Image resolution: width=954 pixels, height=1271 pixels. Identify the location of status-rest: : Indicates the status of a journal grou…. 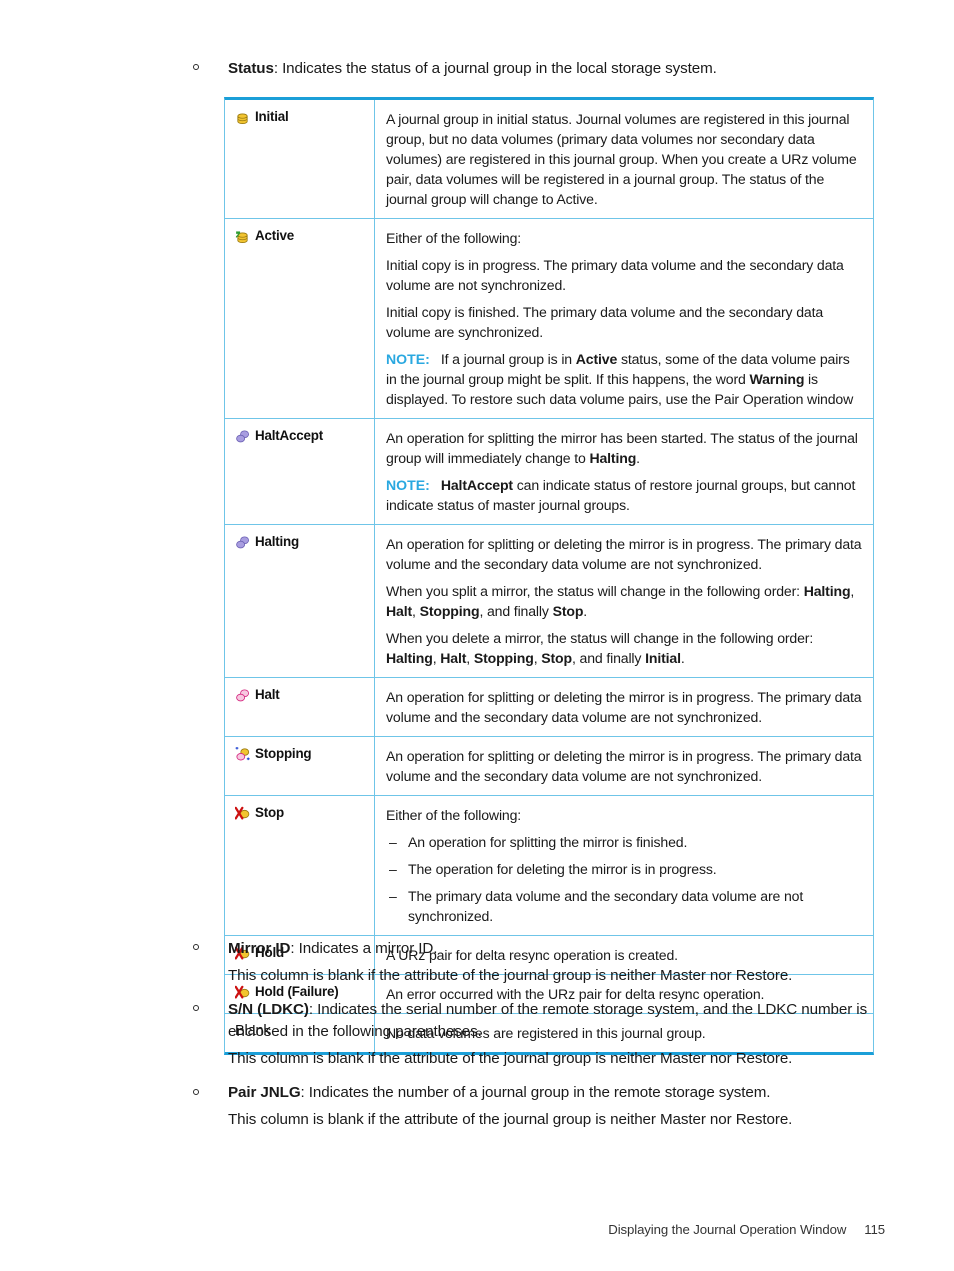
(495, 68).